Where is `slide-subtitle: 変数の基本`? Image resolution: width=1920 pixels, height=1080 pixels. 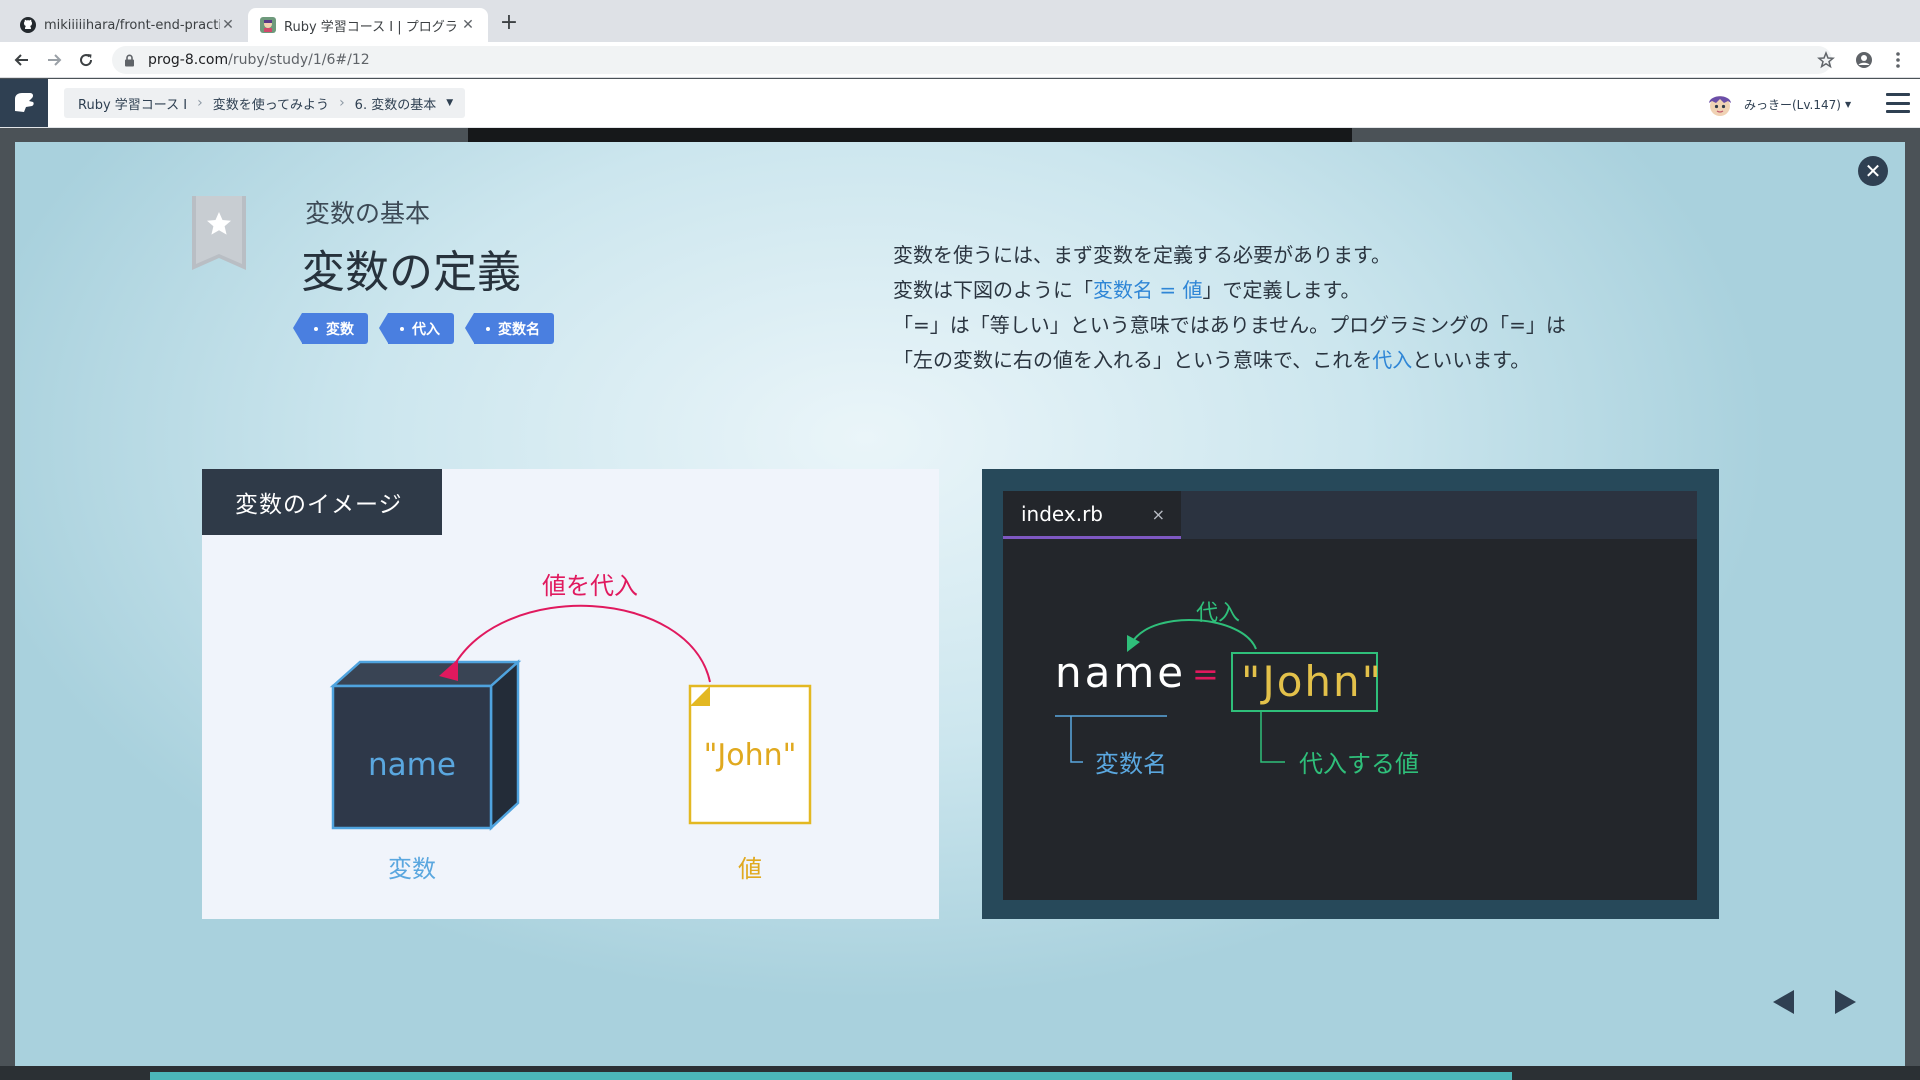
slide-subtitle: 変数の基本 is located at coordinates (368, 213).